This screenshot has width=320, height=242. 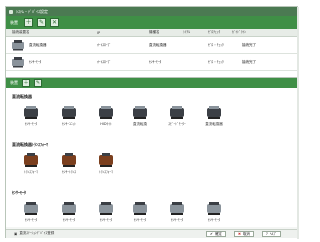 I want to click on col-header: 接続装置名, so click(x=21, y=32).